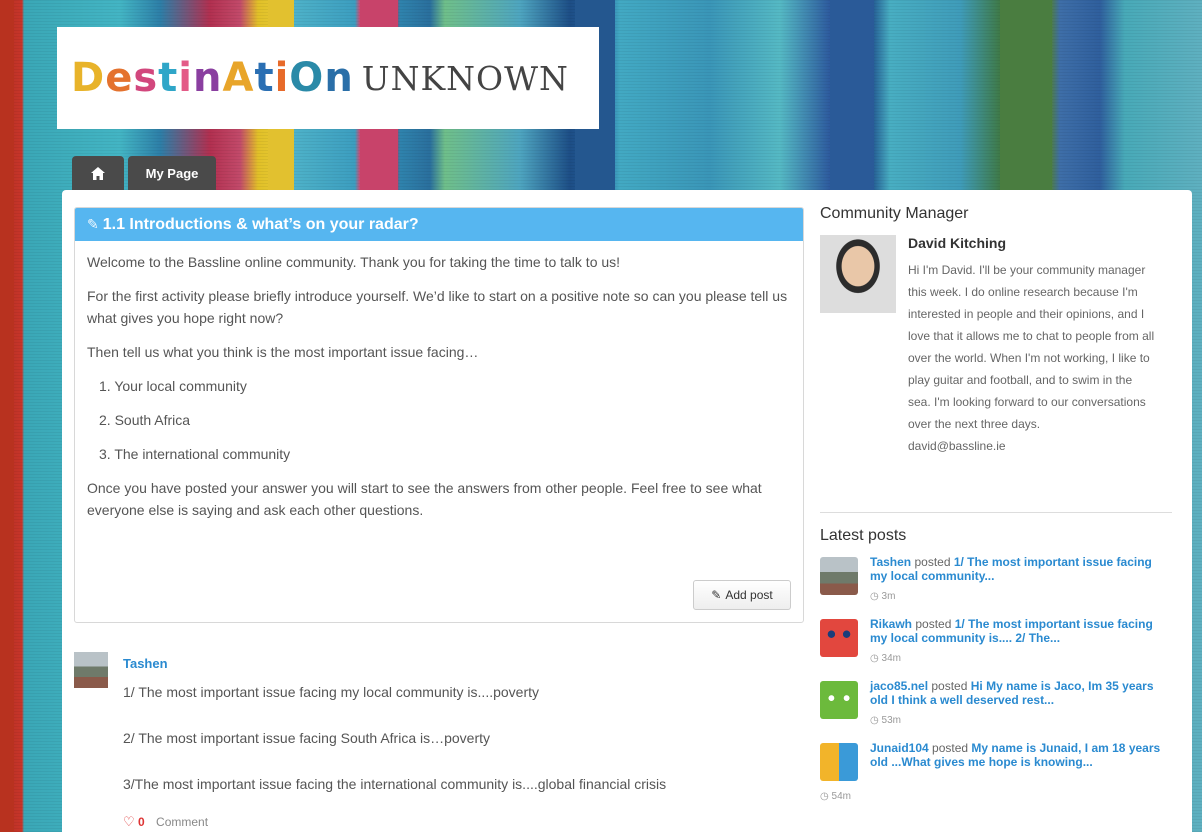  I want to click on list-item: 1. Your local community, so click(173, 386).